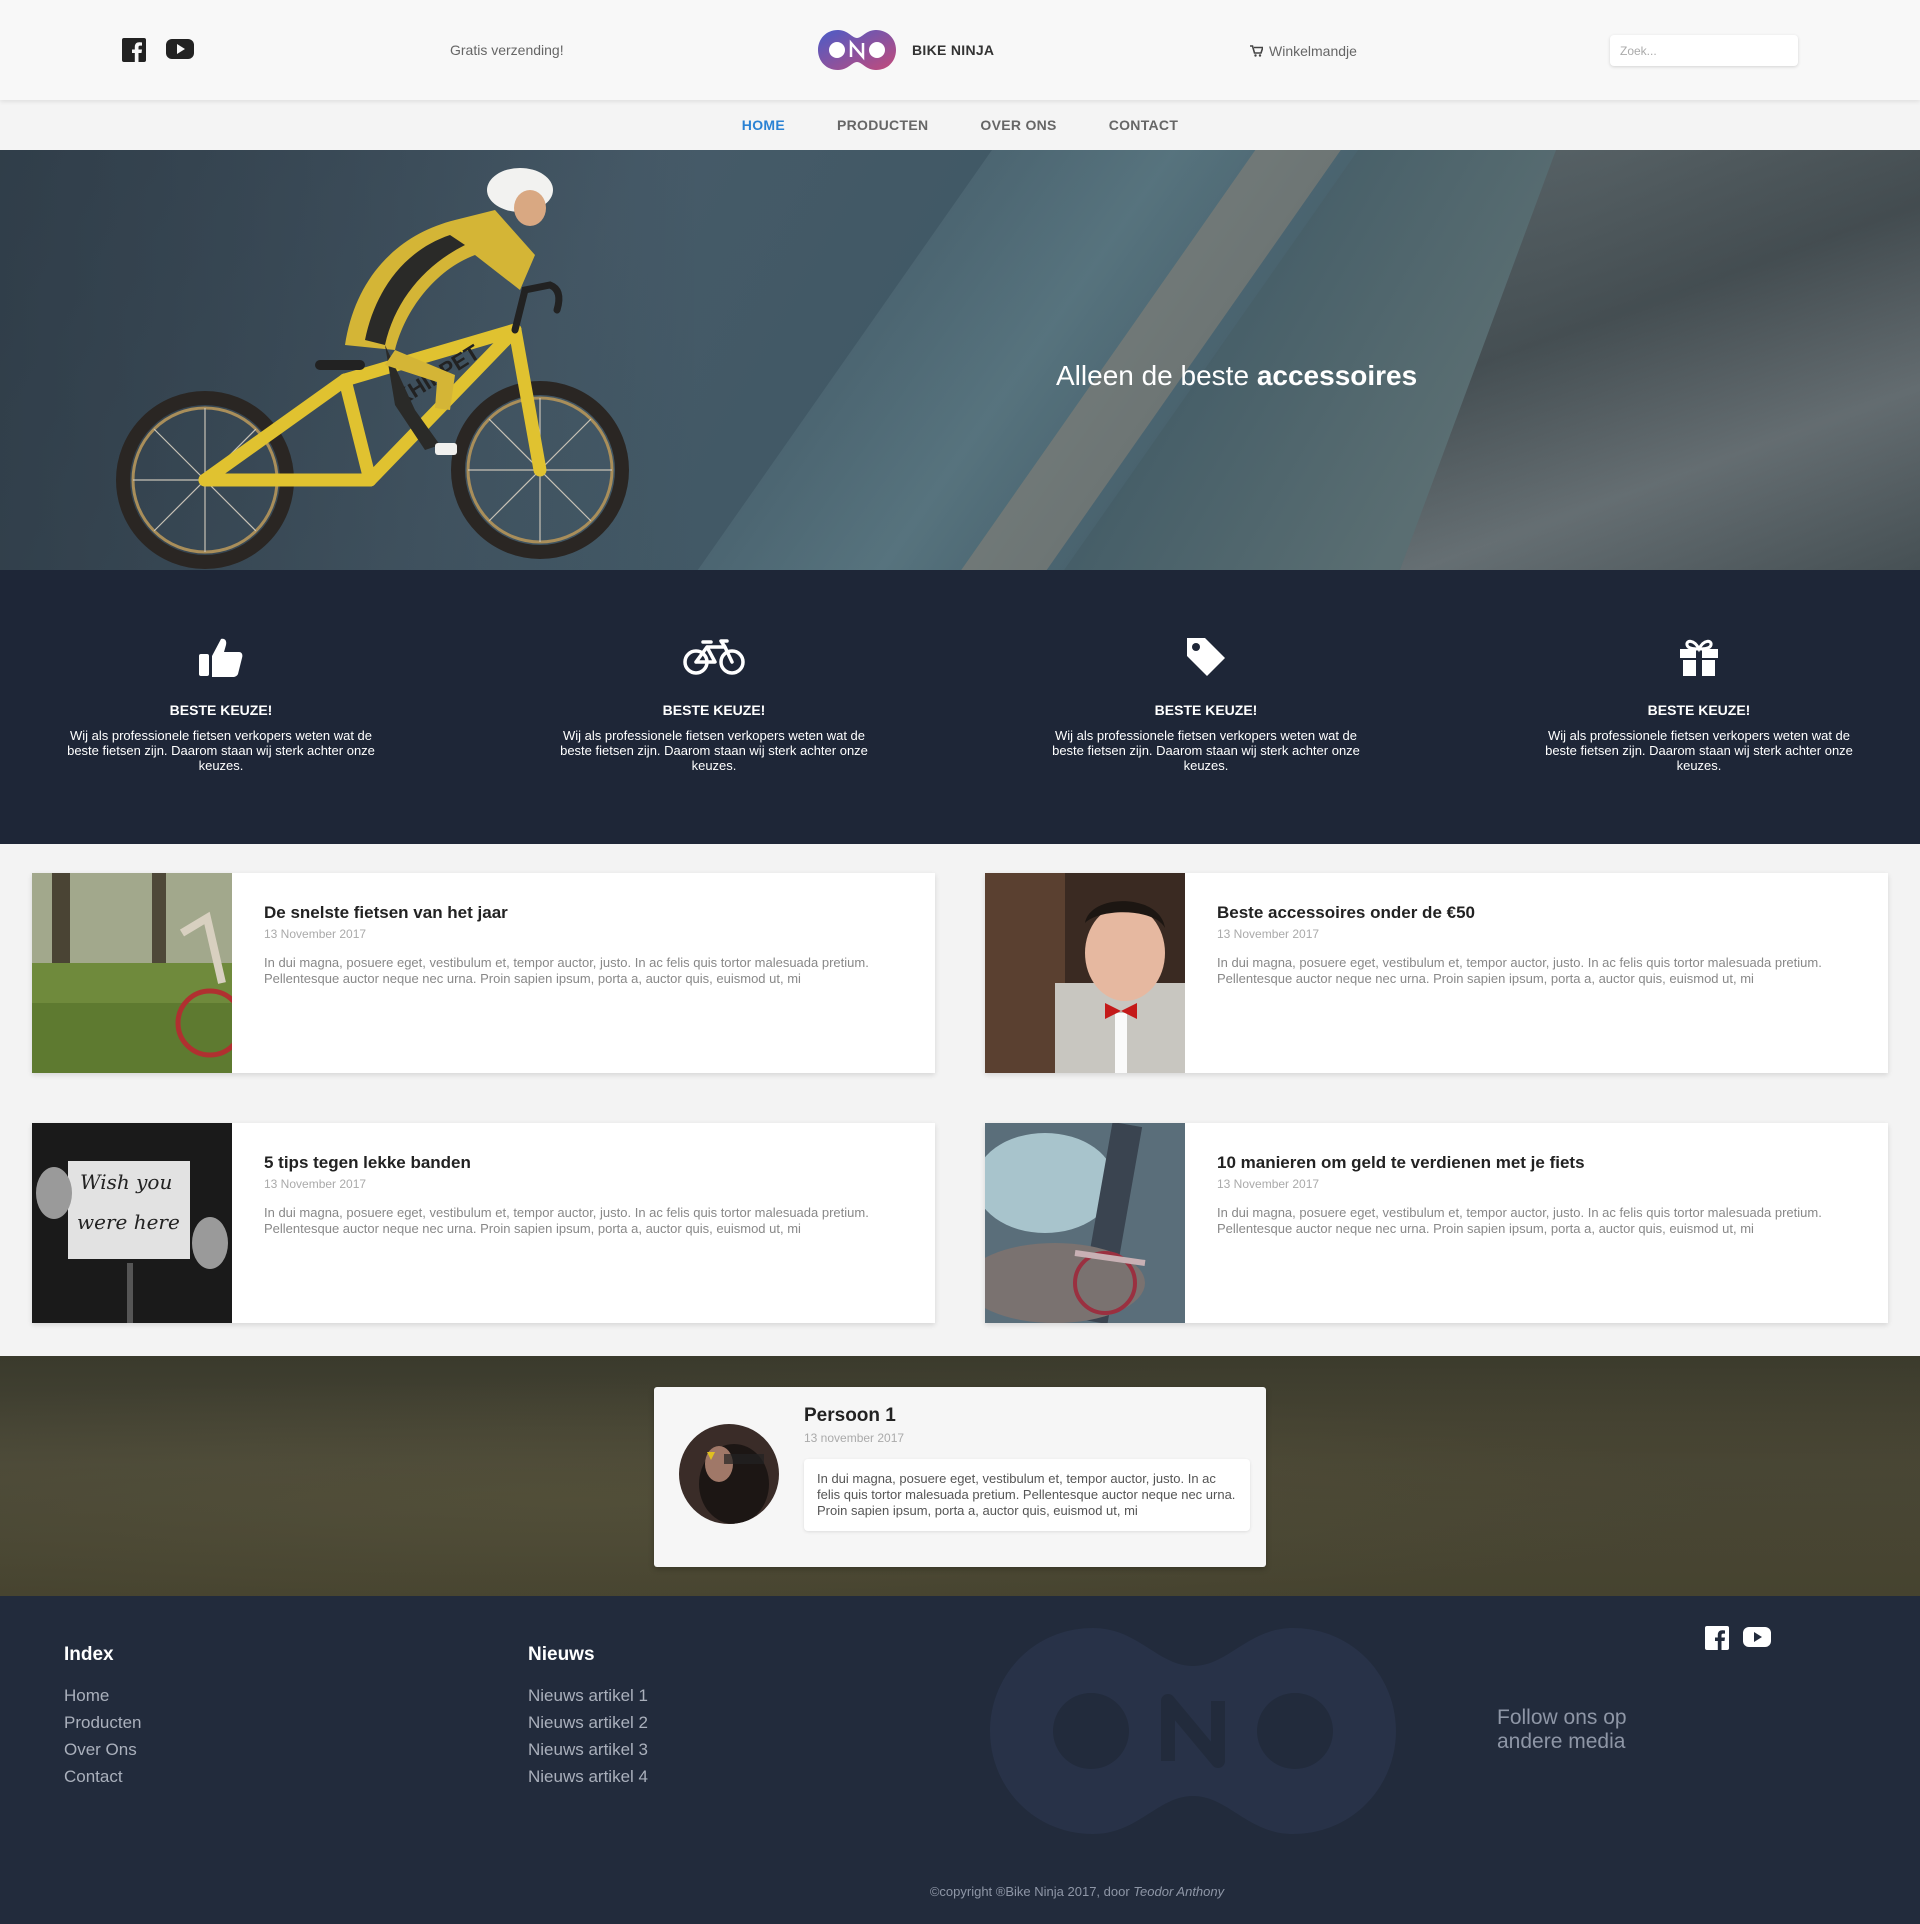 The image size is (1920, 1924). What do you see at coordinates (960, 125) in the screenshot?
I see `main-navigation: HOME PRODUCTEN OVER ONS CONTACT` at bounding box center [960, 125].